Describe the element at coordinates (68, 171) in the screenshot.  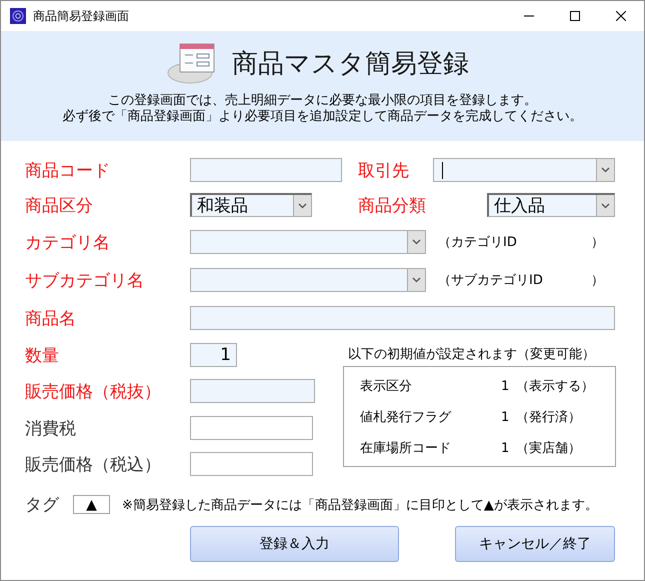
I see `field-label: 商品コード` at that location.